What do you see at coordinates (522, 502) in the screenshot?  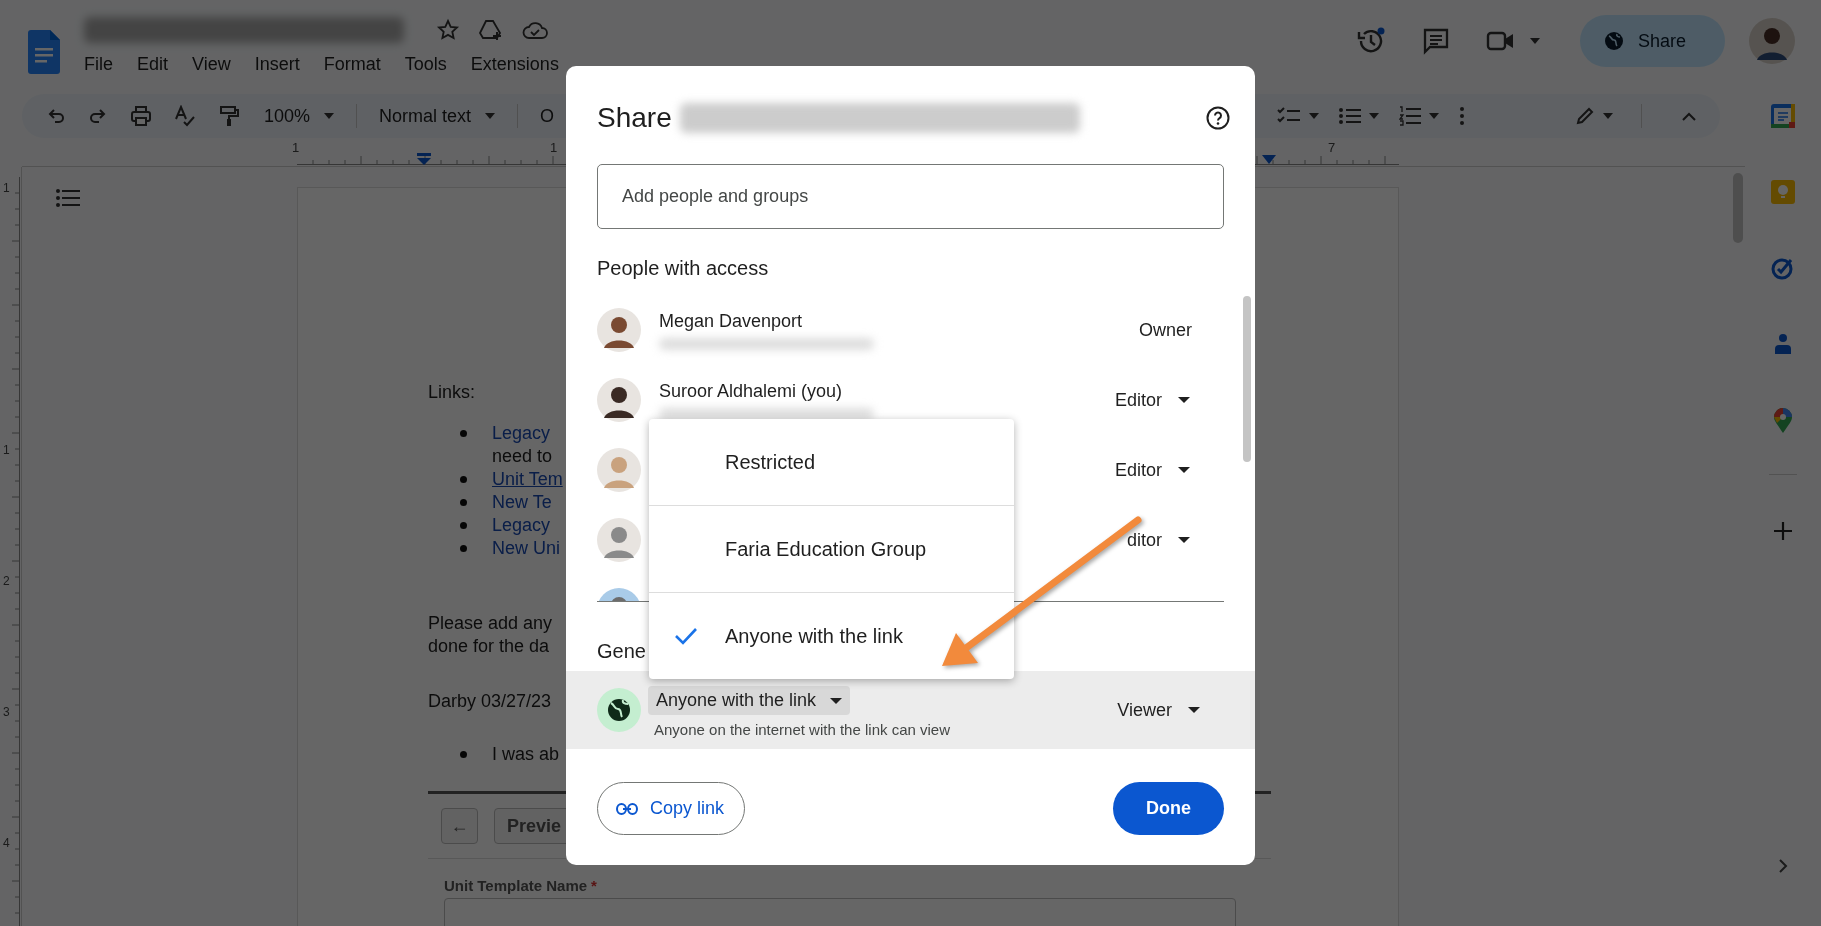 I see `doc-link: New Te` at bounding box center [522, 502].